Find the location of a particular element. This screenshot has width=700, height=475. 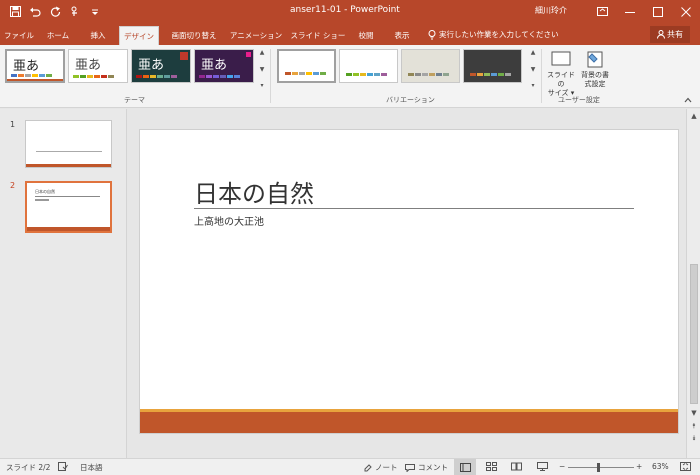

slide-show-icon is located at coordinates (542, 466).